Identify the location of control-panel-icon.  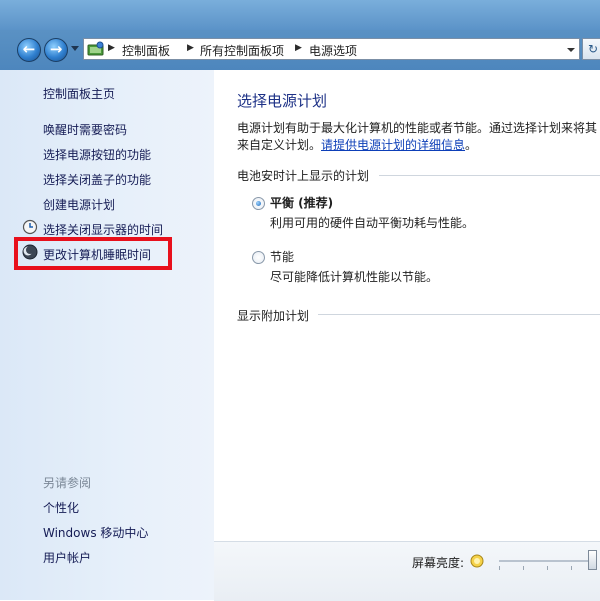
(95, 48).